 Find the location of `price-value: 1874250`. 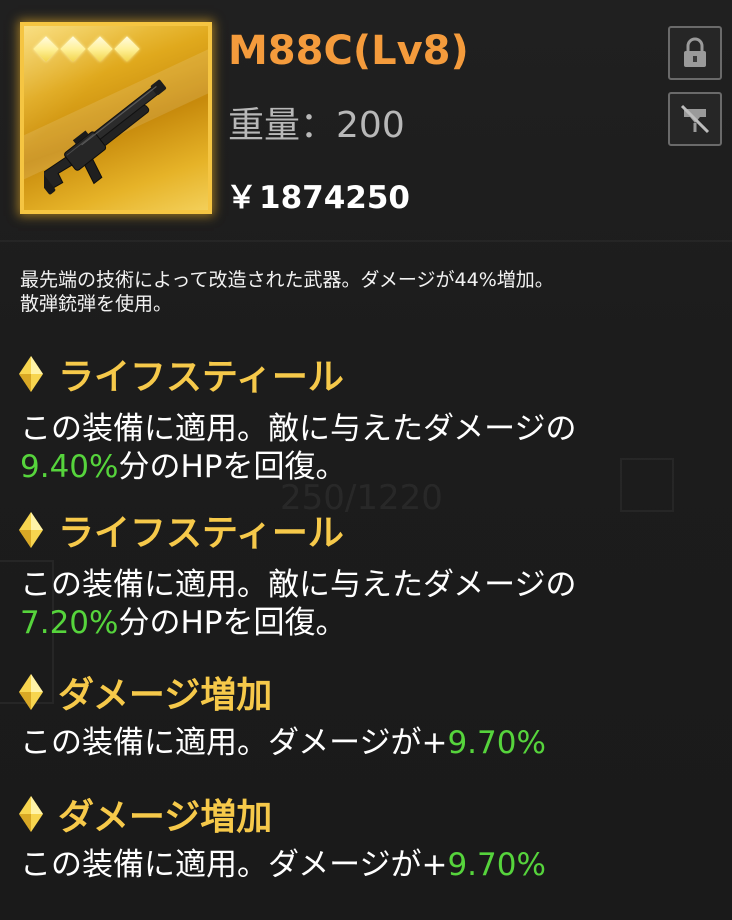

price-value: 1874250 is located at coordinates (334, 198).